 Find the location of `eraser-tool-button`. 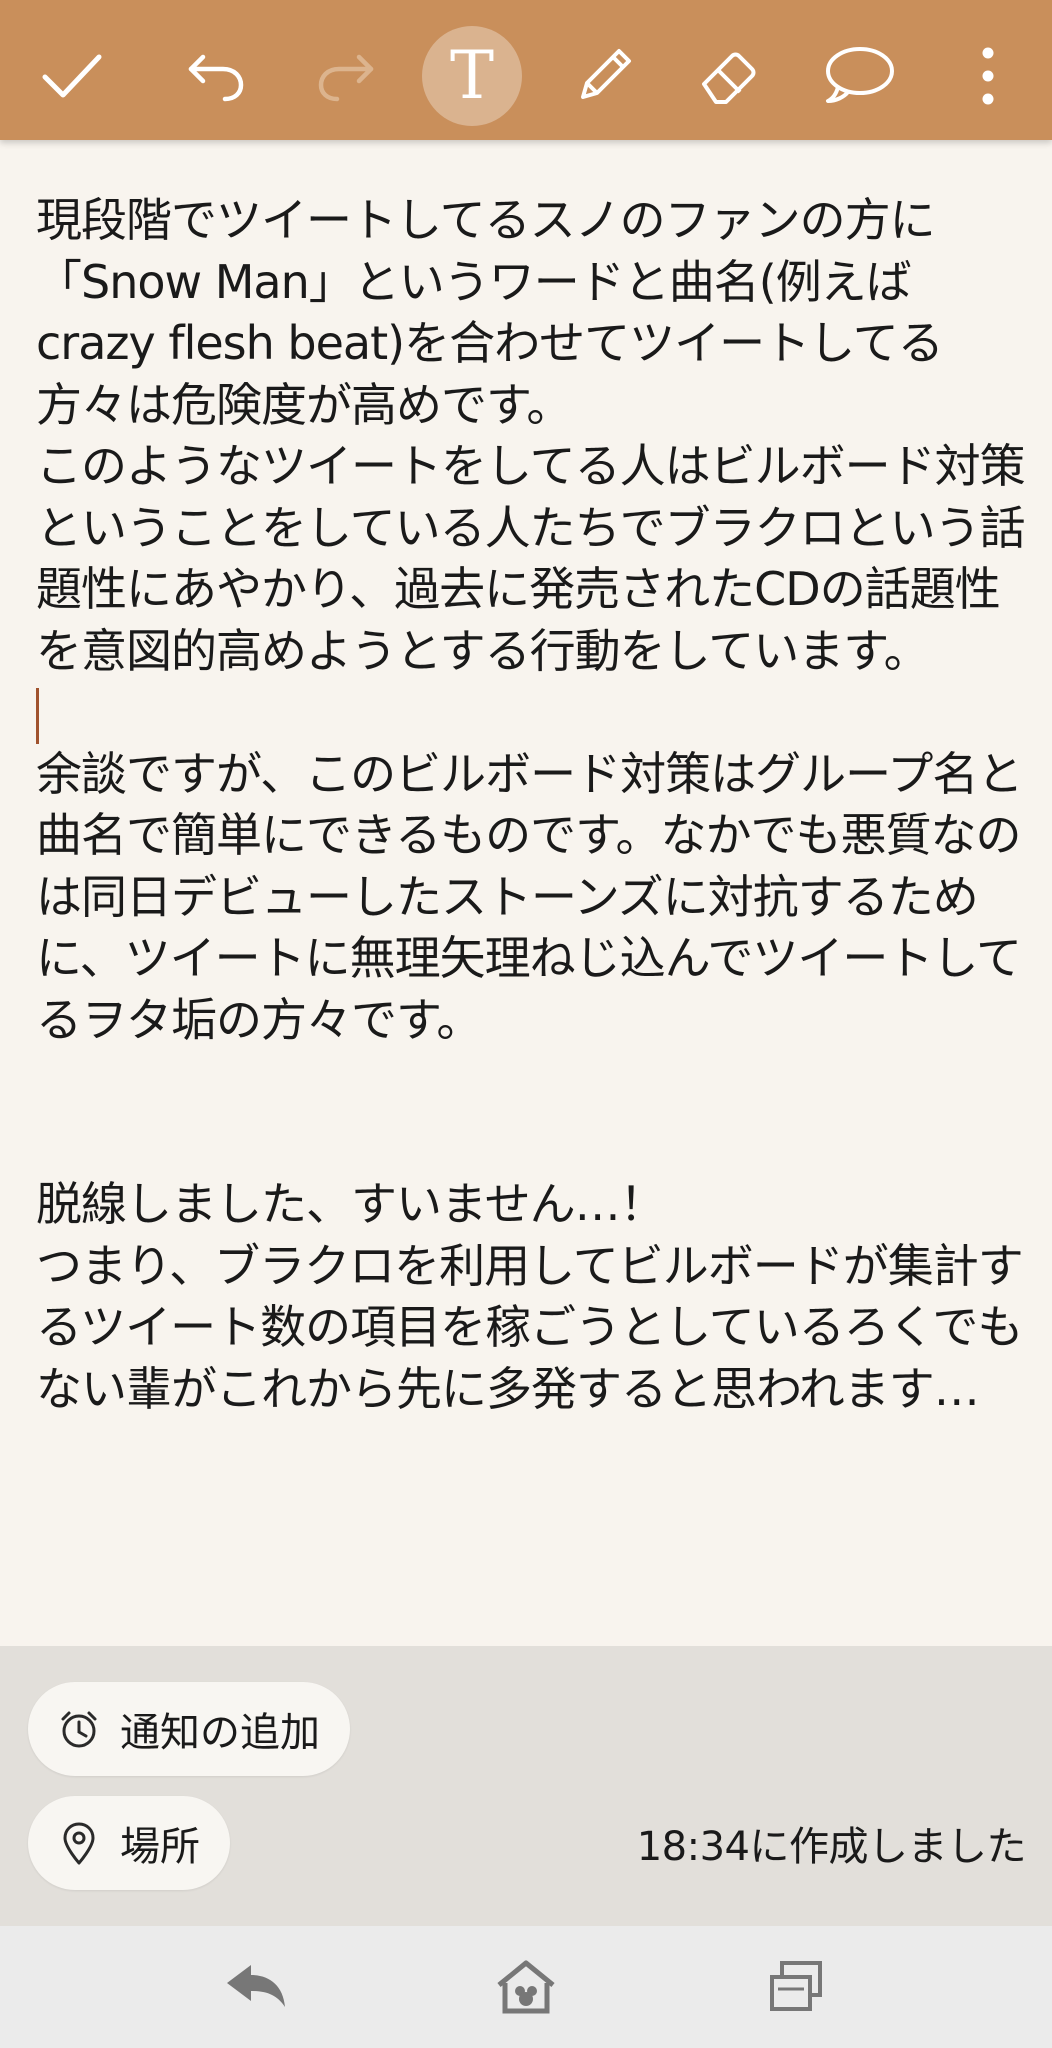

eraser-tool-button is located at coordinates (730, 76).